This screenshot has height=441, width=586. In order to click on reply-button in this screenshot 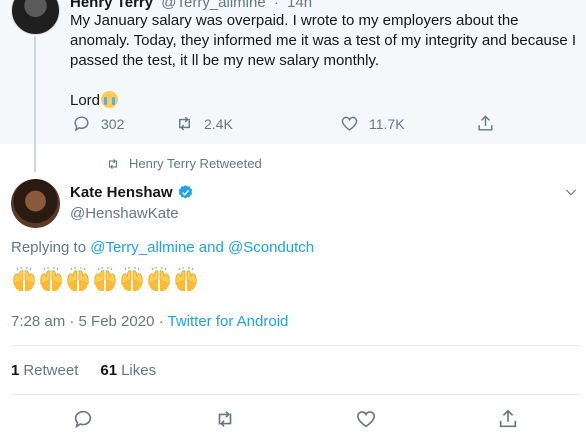, I will do `click(83, 419)`.